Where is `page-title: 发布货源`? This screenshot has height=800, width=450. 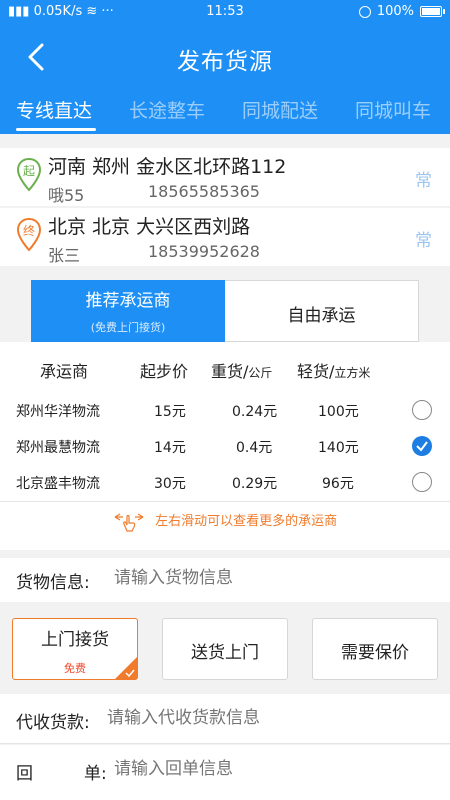 page-title: 发布货源 is located at coordinates (225, 62).